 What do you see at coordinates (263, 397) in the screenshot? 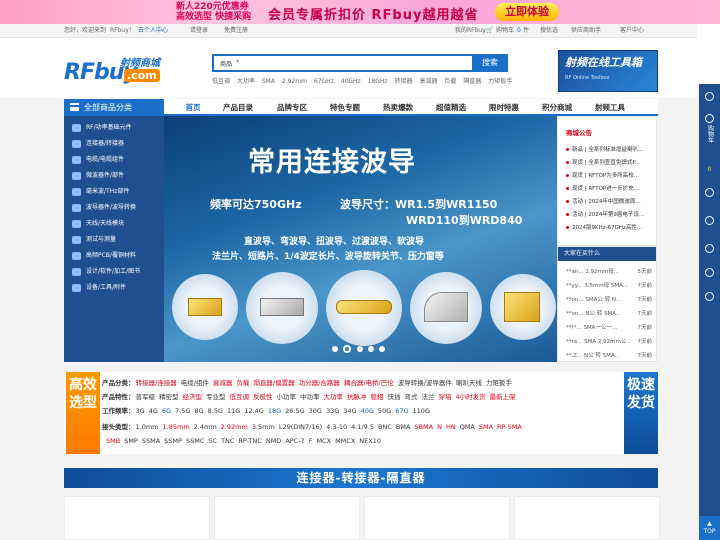
I see `filter-option: 反极性` at bounding box center [263, 397].